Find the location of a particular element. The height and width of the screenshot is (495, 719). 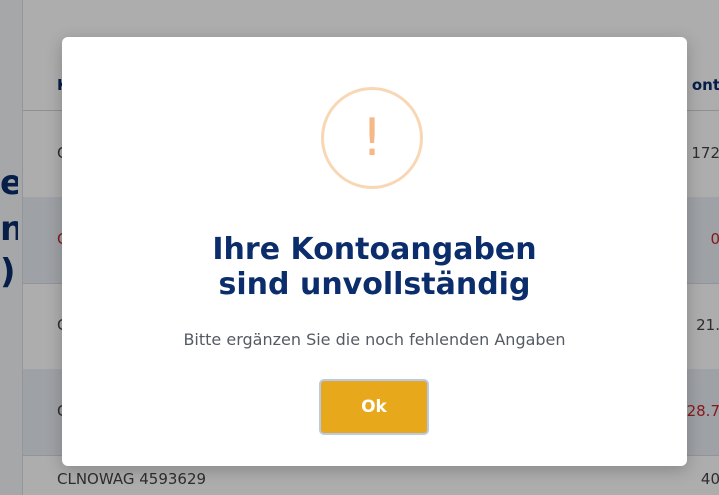

ok-button: Ok is located at coordinates (374, 407).